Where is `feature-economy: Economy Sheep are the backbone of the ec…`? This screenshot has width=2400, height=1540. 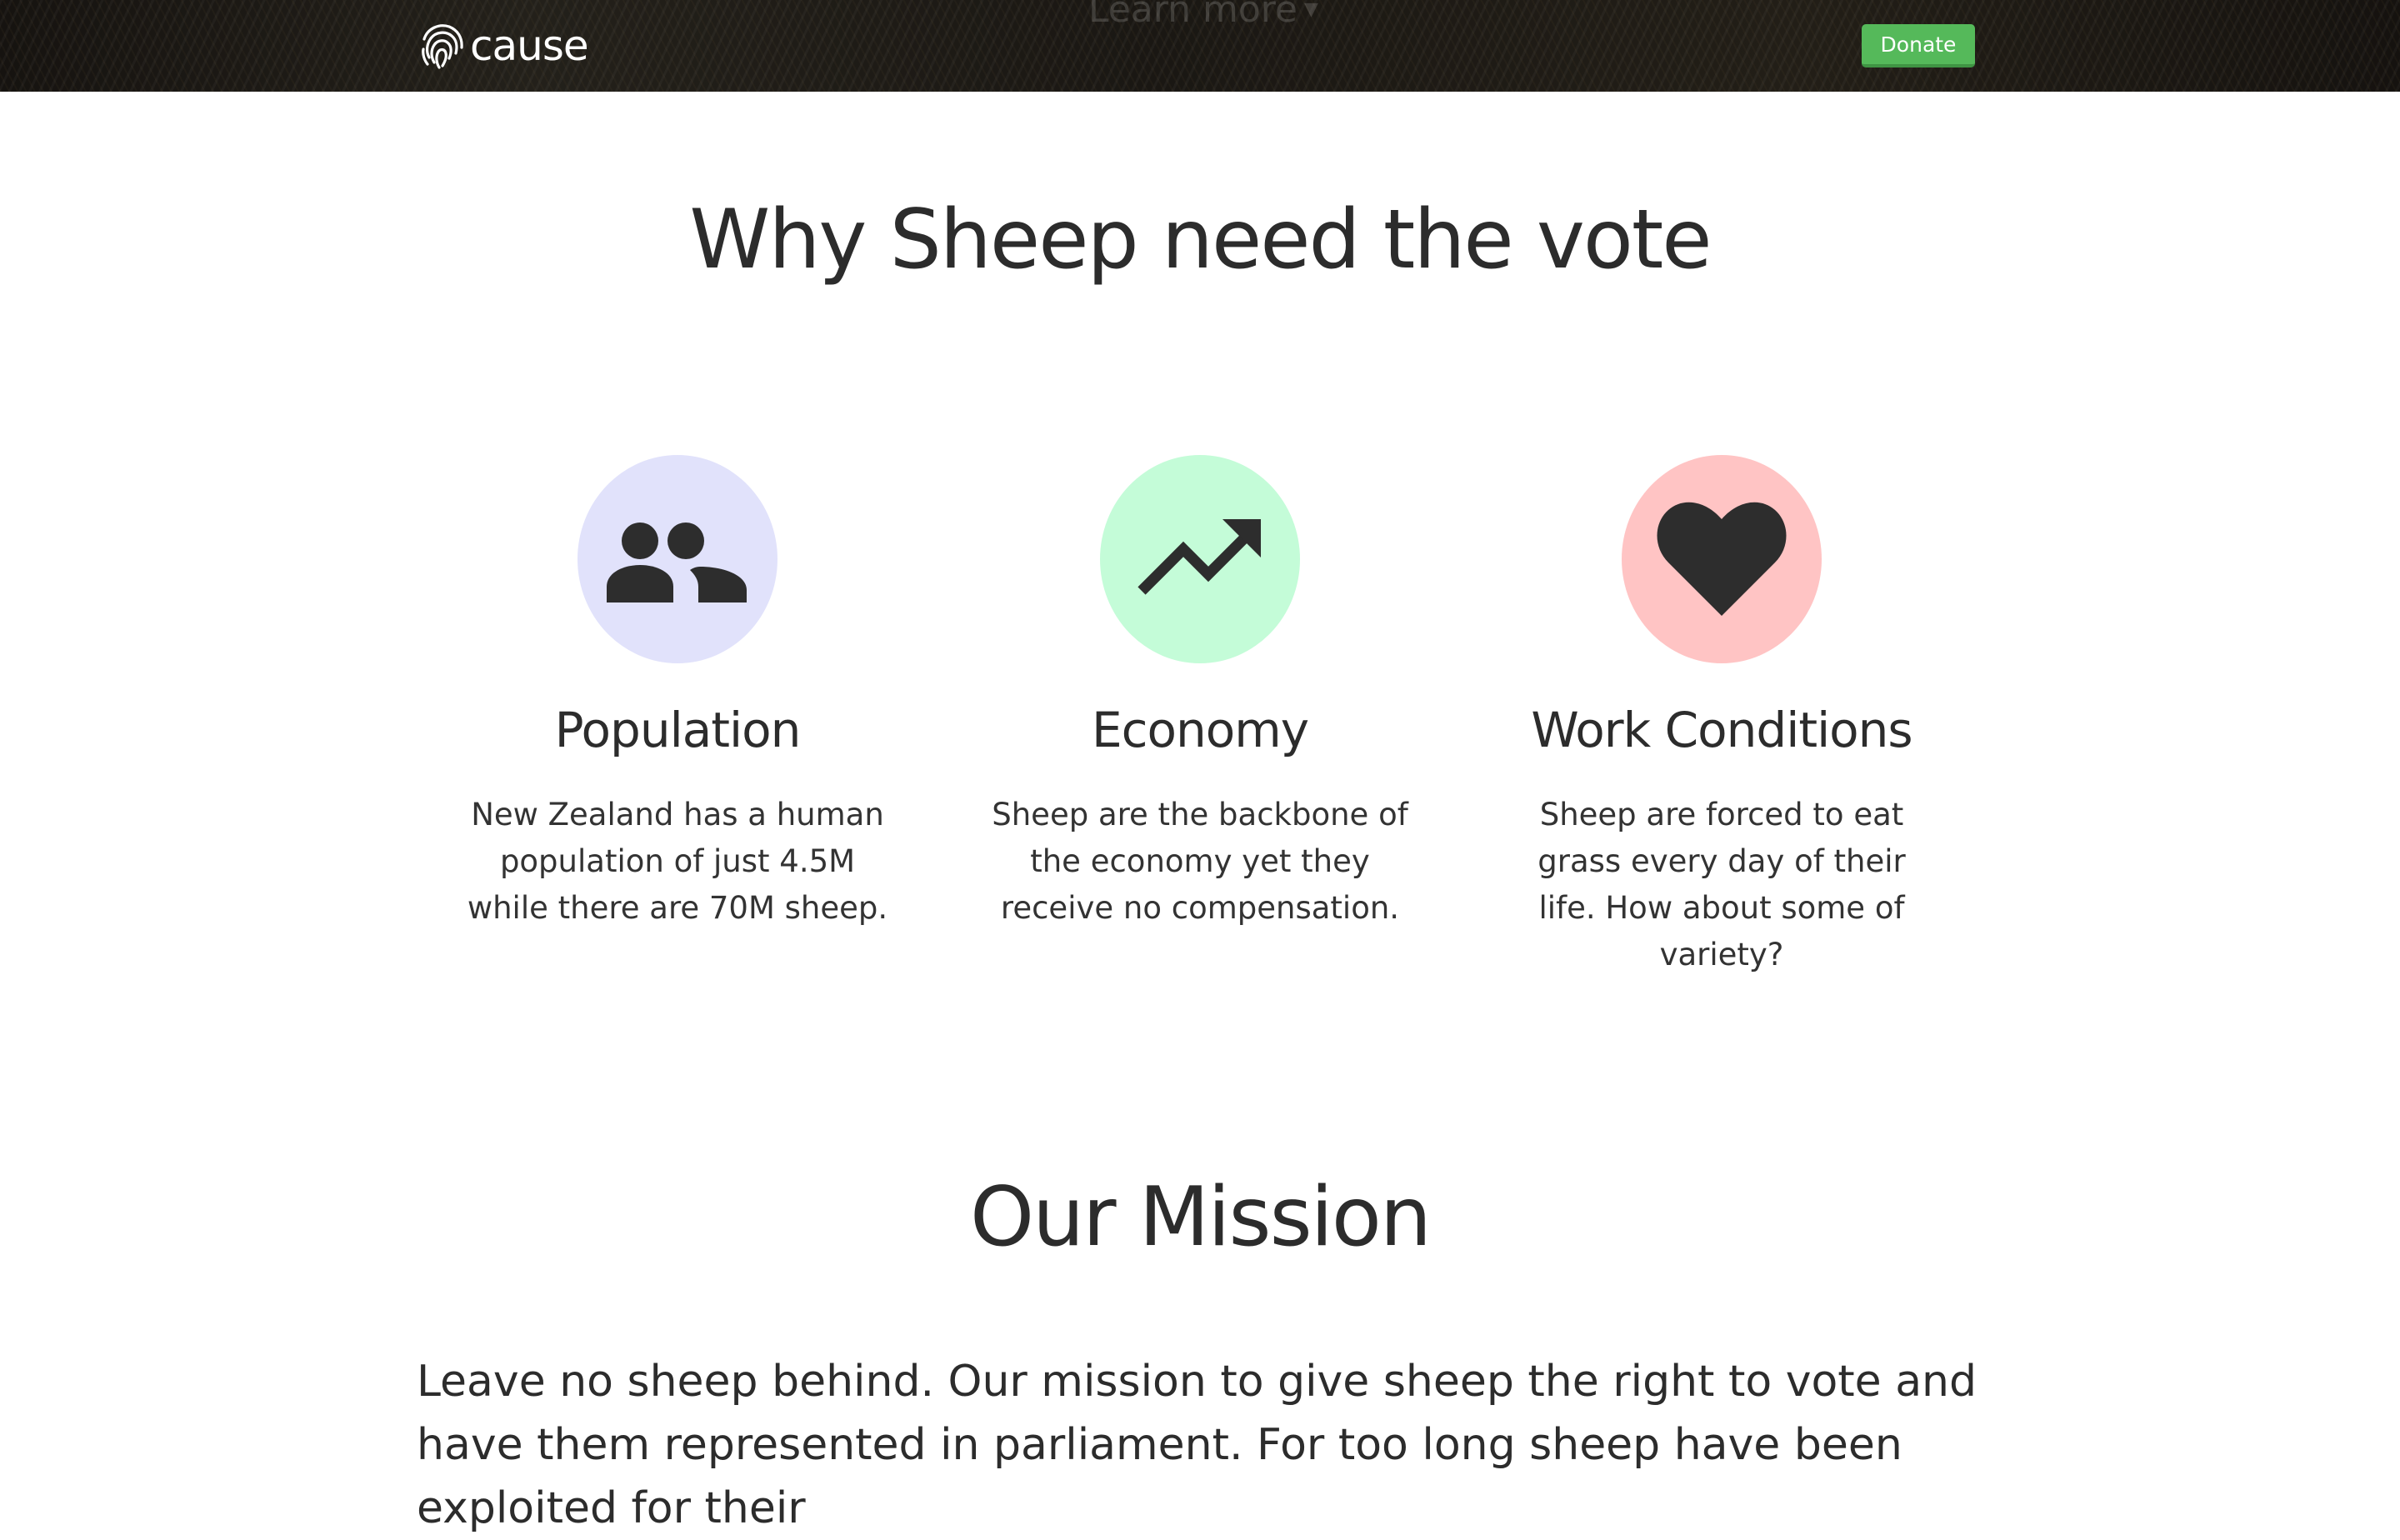 feature-economy: Economy Sheep are the backbone of the ec… is located at coordinates (1200, 693).